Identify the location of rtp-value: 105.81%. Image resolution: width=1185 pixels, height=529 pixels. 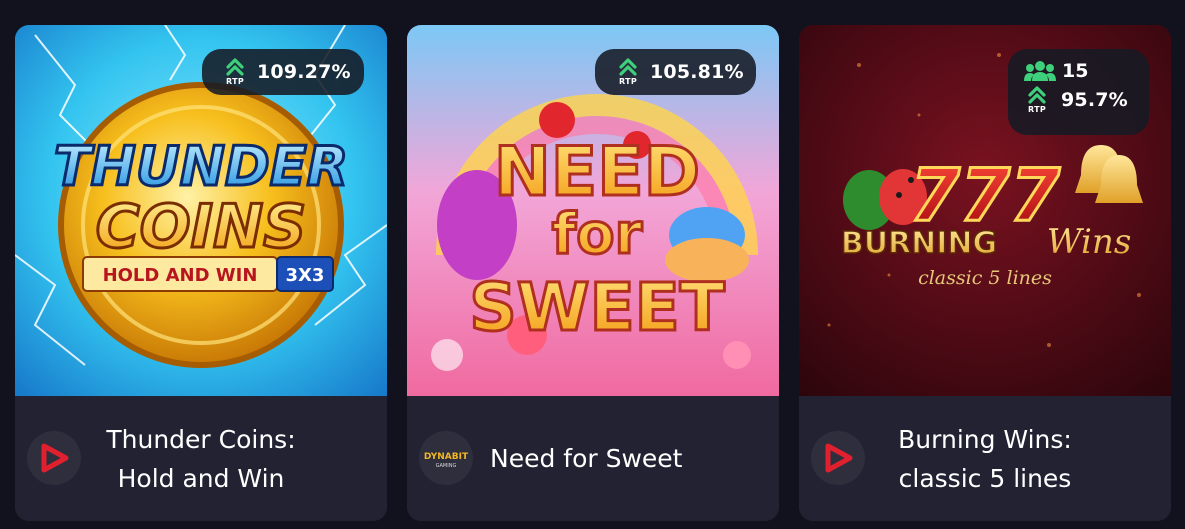
(697, 72).